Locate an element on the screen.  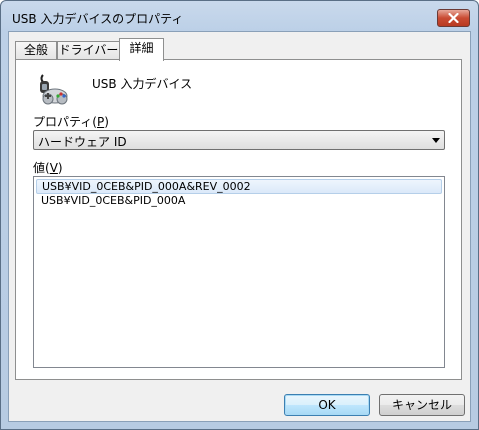
cancel-button: キャンセル is located at coordinates (422, 405).